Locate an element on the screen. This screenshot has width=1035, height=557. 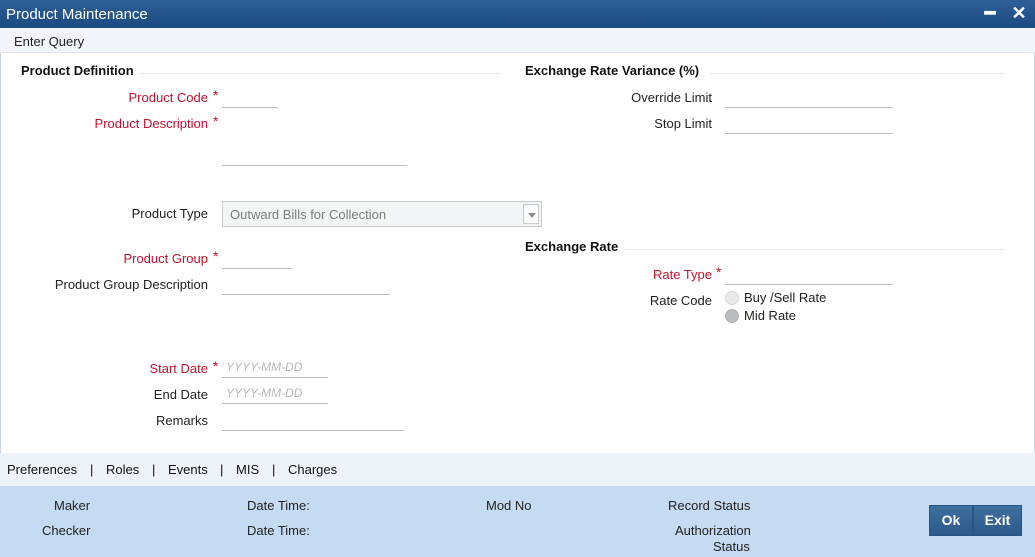
remarks-field is located at coordinates (313, 420).